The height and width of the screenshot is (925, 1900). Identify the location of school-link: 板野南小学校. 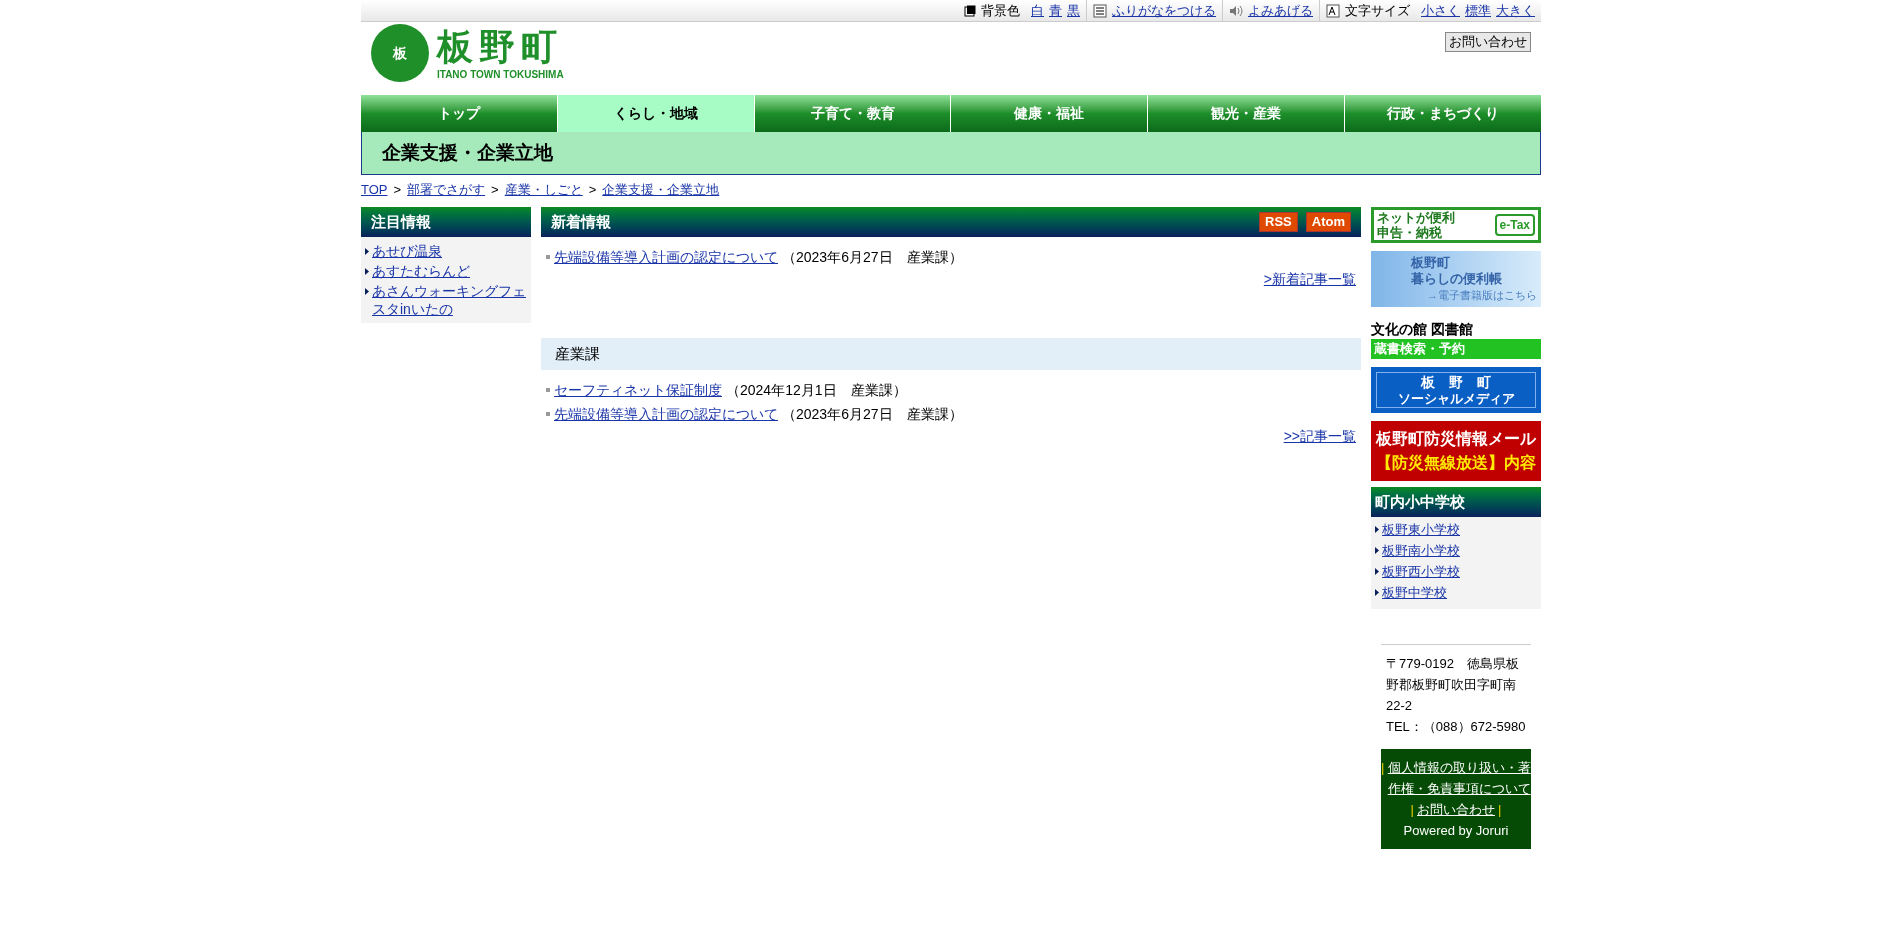
(1421, 550).